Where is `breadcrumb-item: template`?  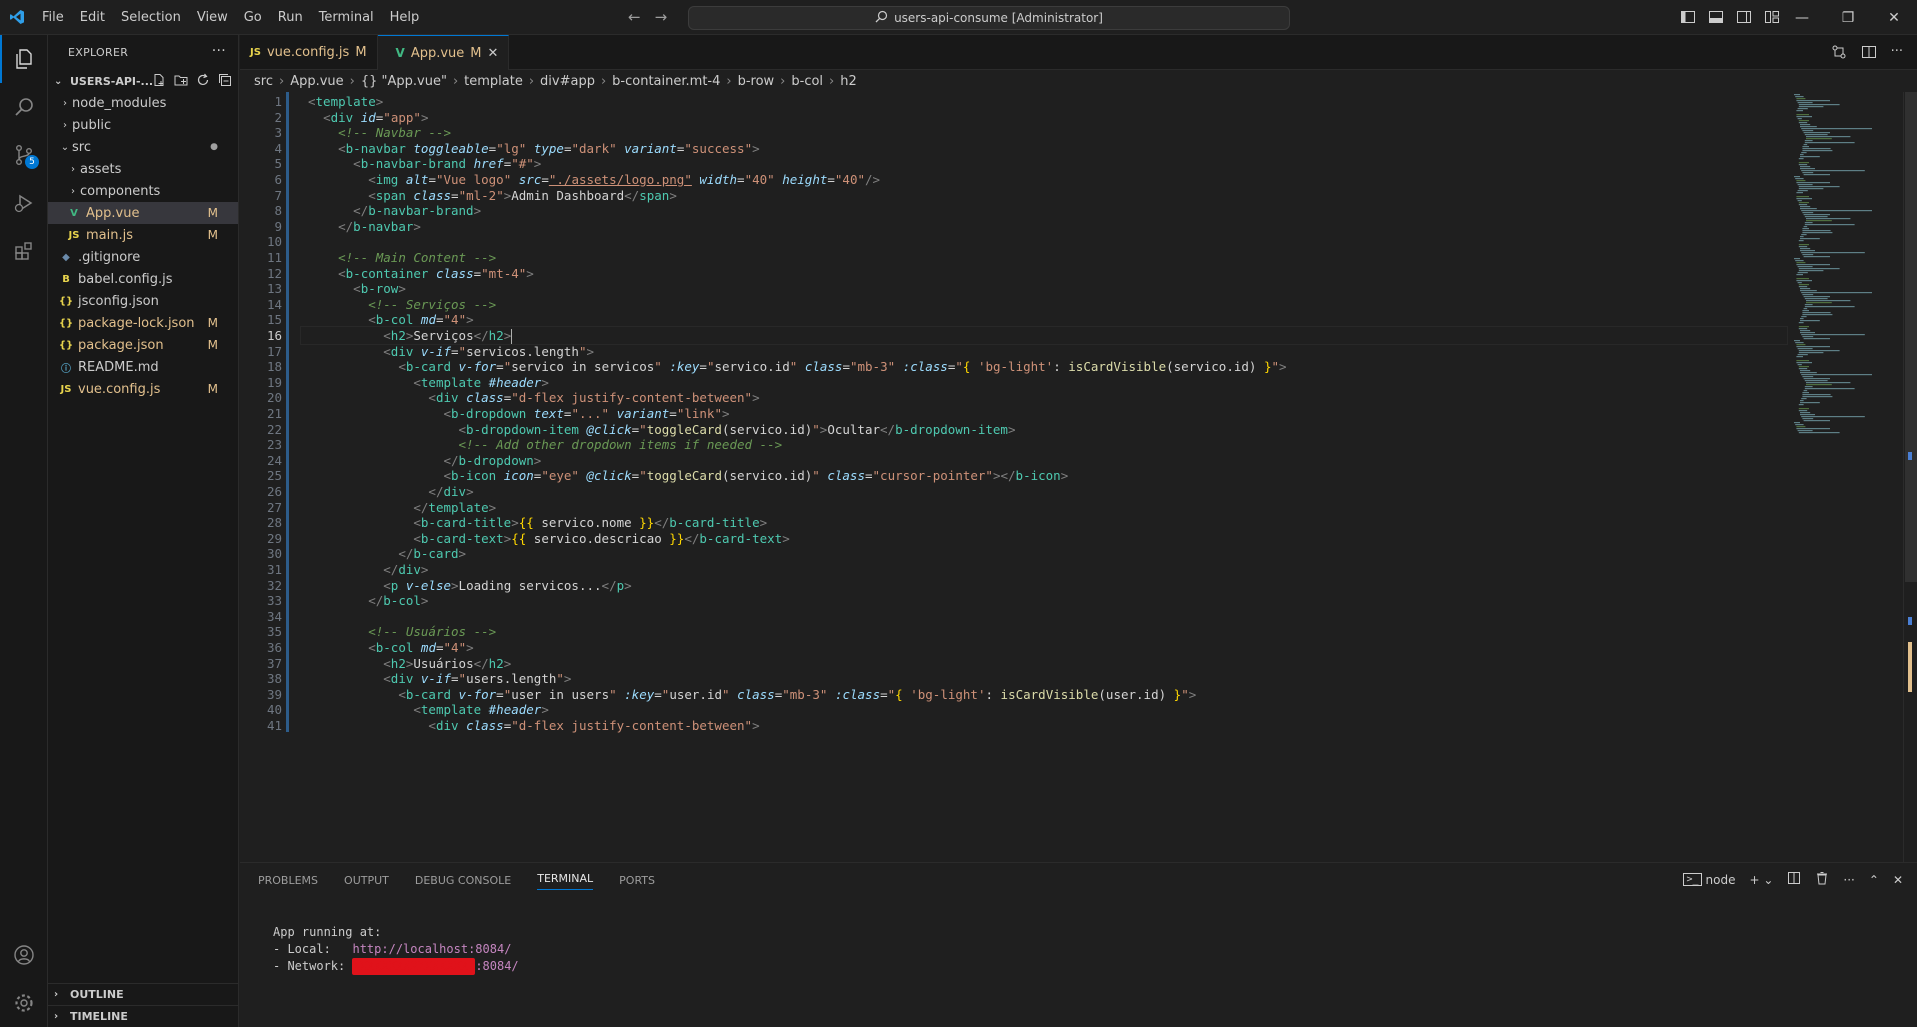
breadcrumb-item: template is located at coordinates (493, 81).